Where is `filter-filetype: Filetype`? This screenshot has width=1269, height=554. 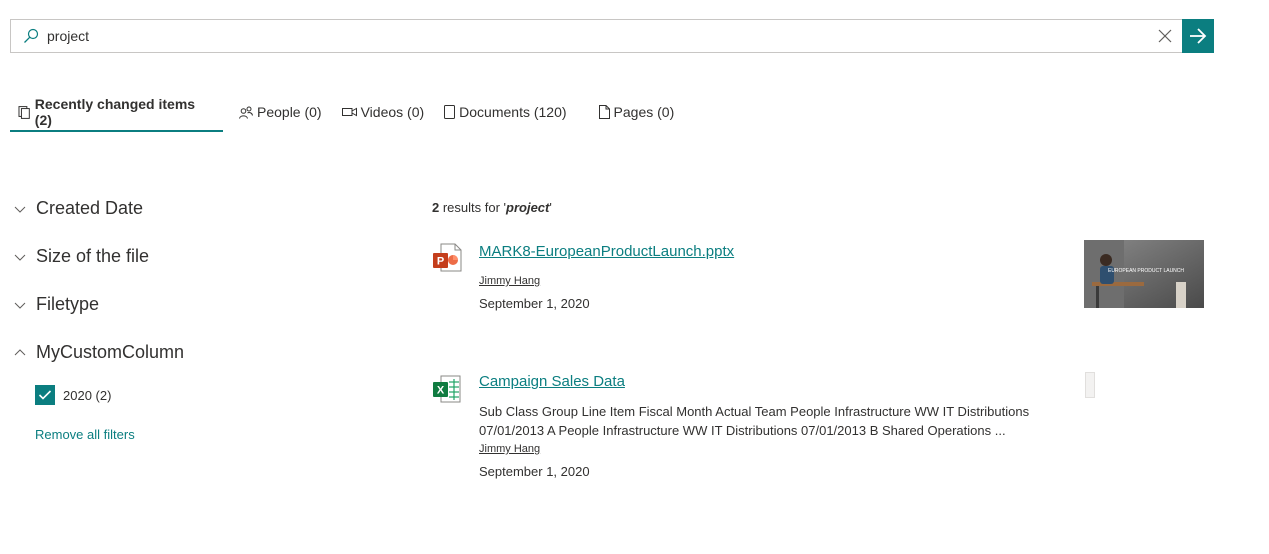 filter-filetype: Filetype is located at coordinates (56, 304).